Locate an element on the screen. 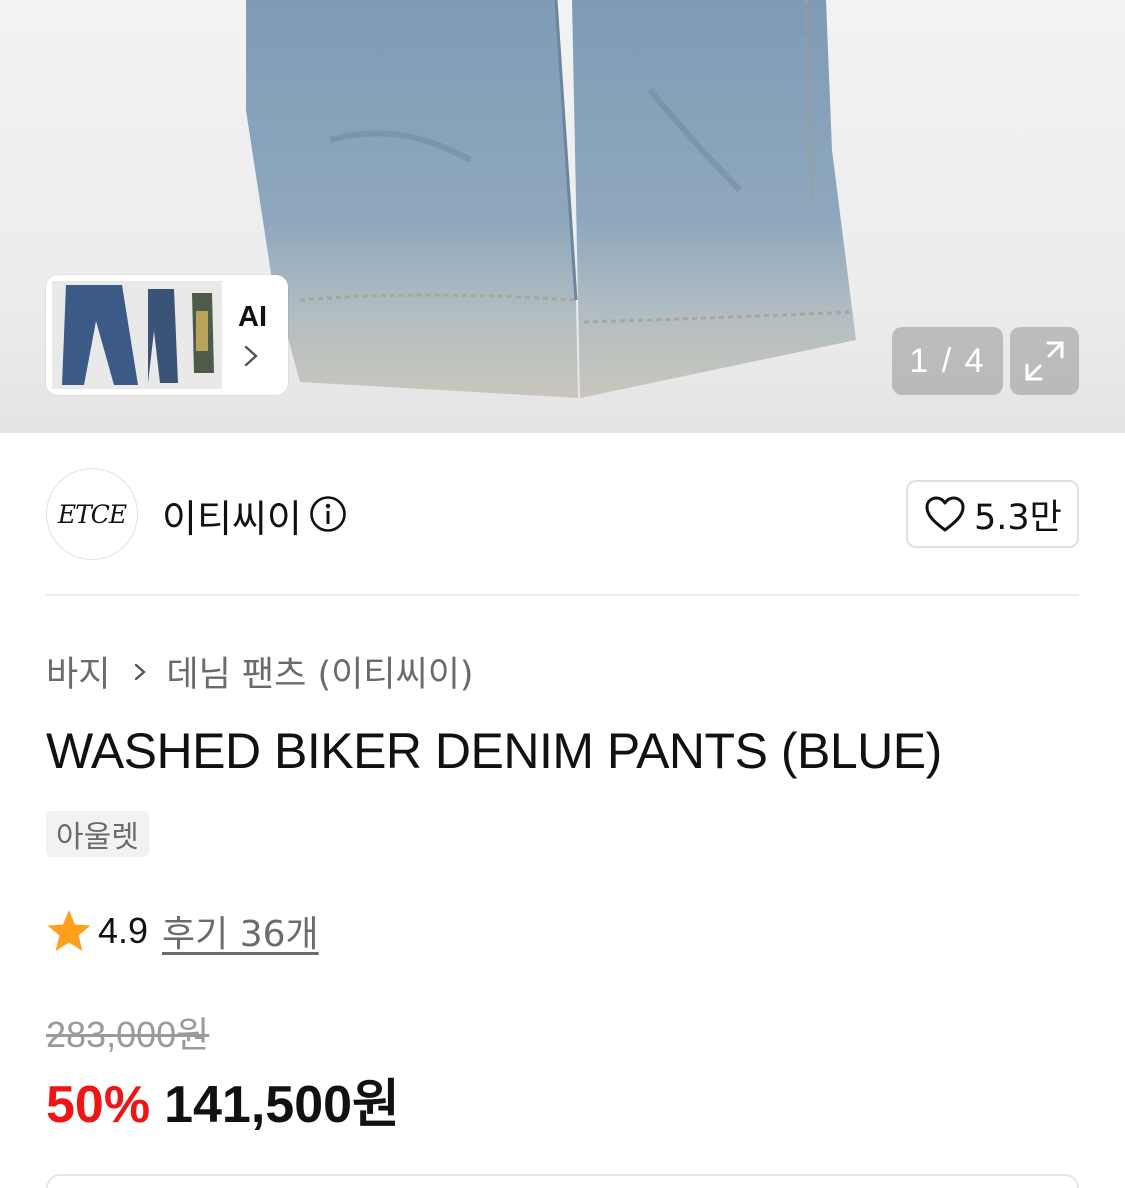 The height and width of the screenshot is (1188, 1125). final-price: 141,500원 is located at coordinates (282, 1105).